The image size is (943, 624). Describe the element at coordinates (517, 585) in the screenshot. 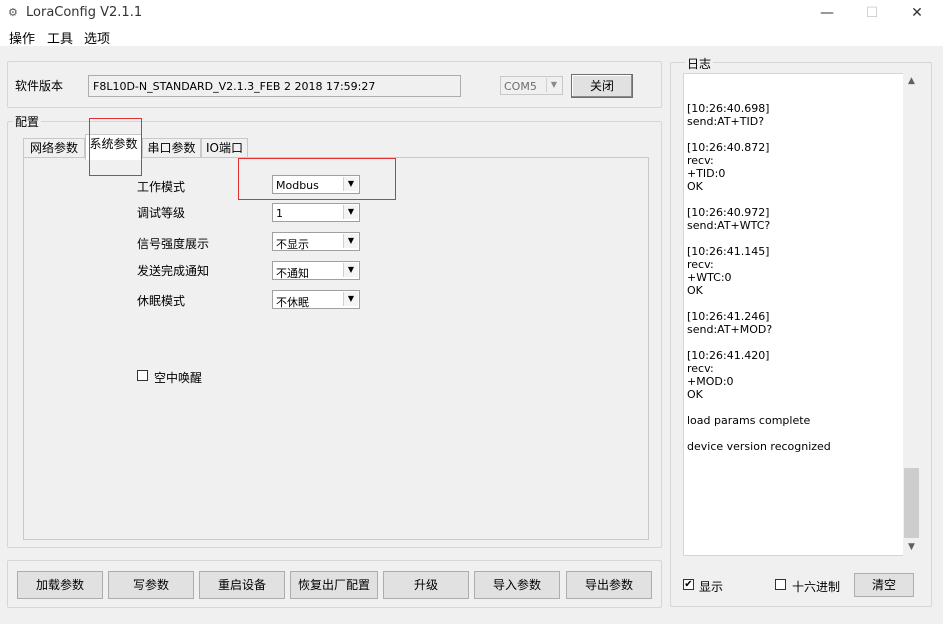

I see `import-params-button: 导入参数` at that location.